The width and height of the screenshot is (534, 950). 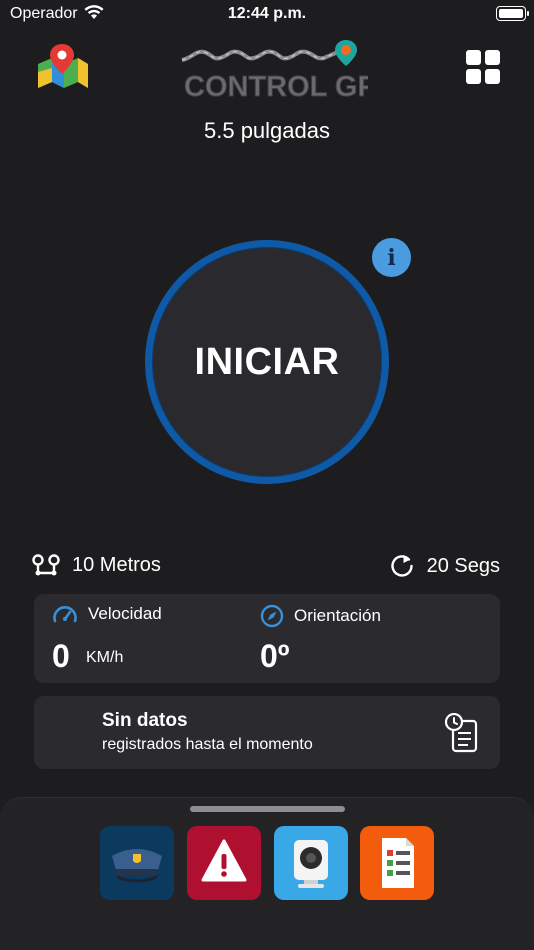 What do you see at coordinates (145, 720) in the screenshot?
I see `records-title: Sin datos` at bounding box center [145, 720].